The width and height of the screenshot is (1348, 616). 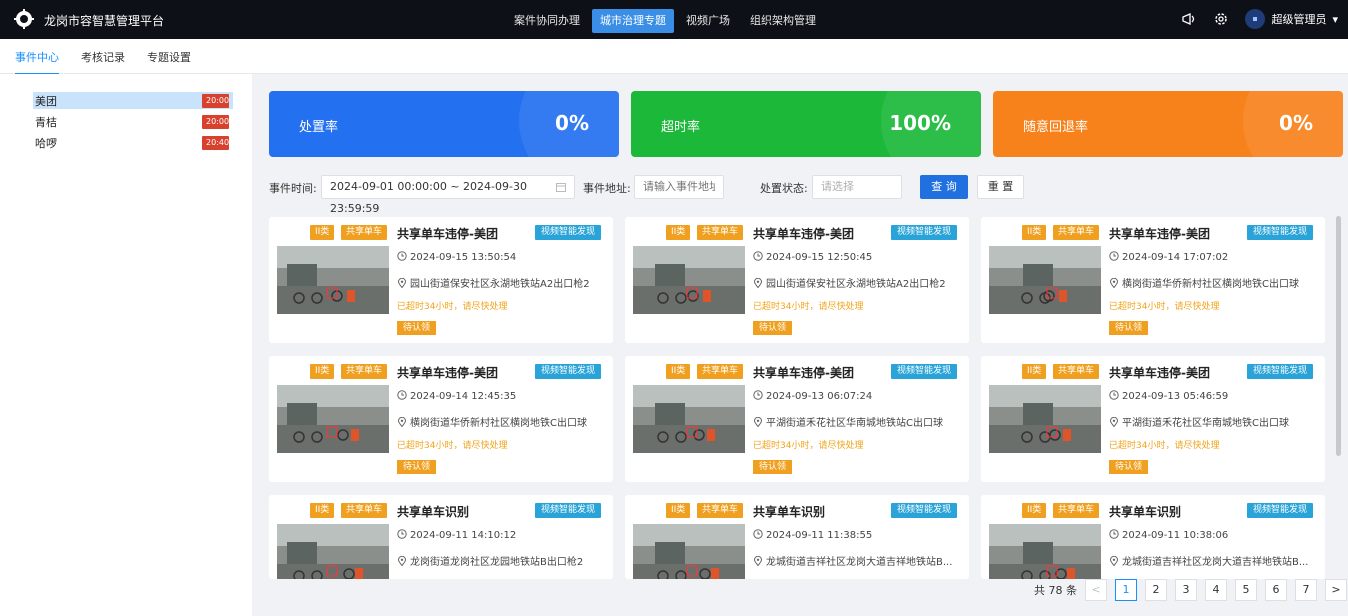 What do you see at coordinates (1126, 590) in the screenshot?
I see `page-button-1: 1` at bounding box center [1126, 590].